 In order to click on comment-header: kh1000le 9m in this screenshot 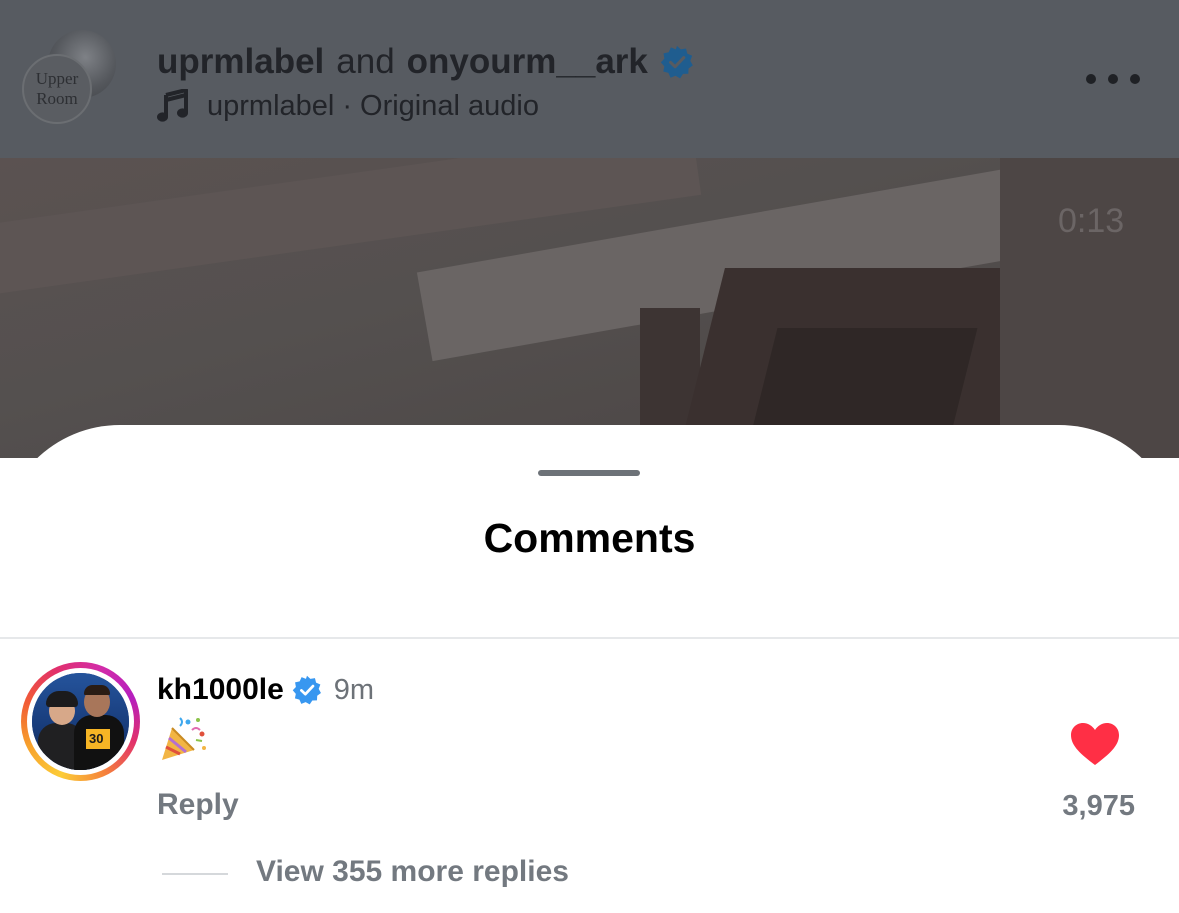, I will do `click(265, 690)`.